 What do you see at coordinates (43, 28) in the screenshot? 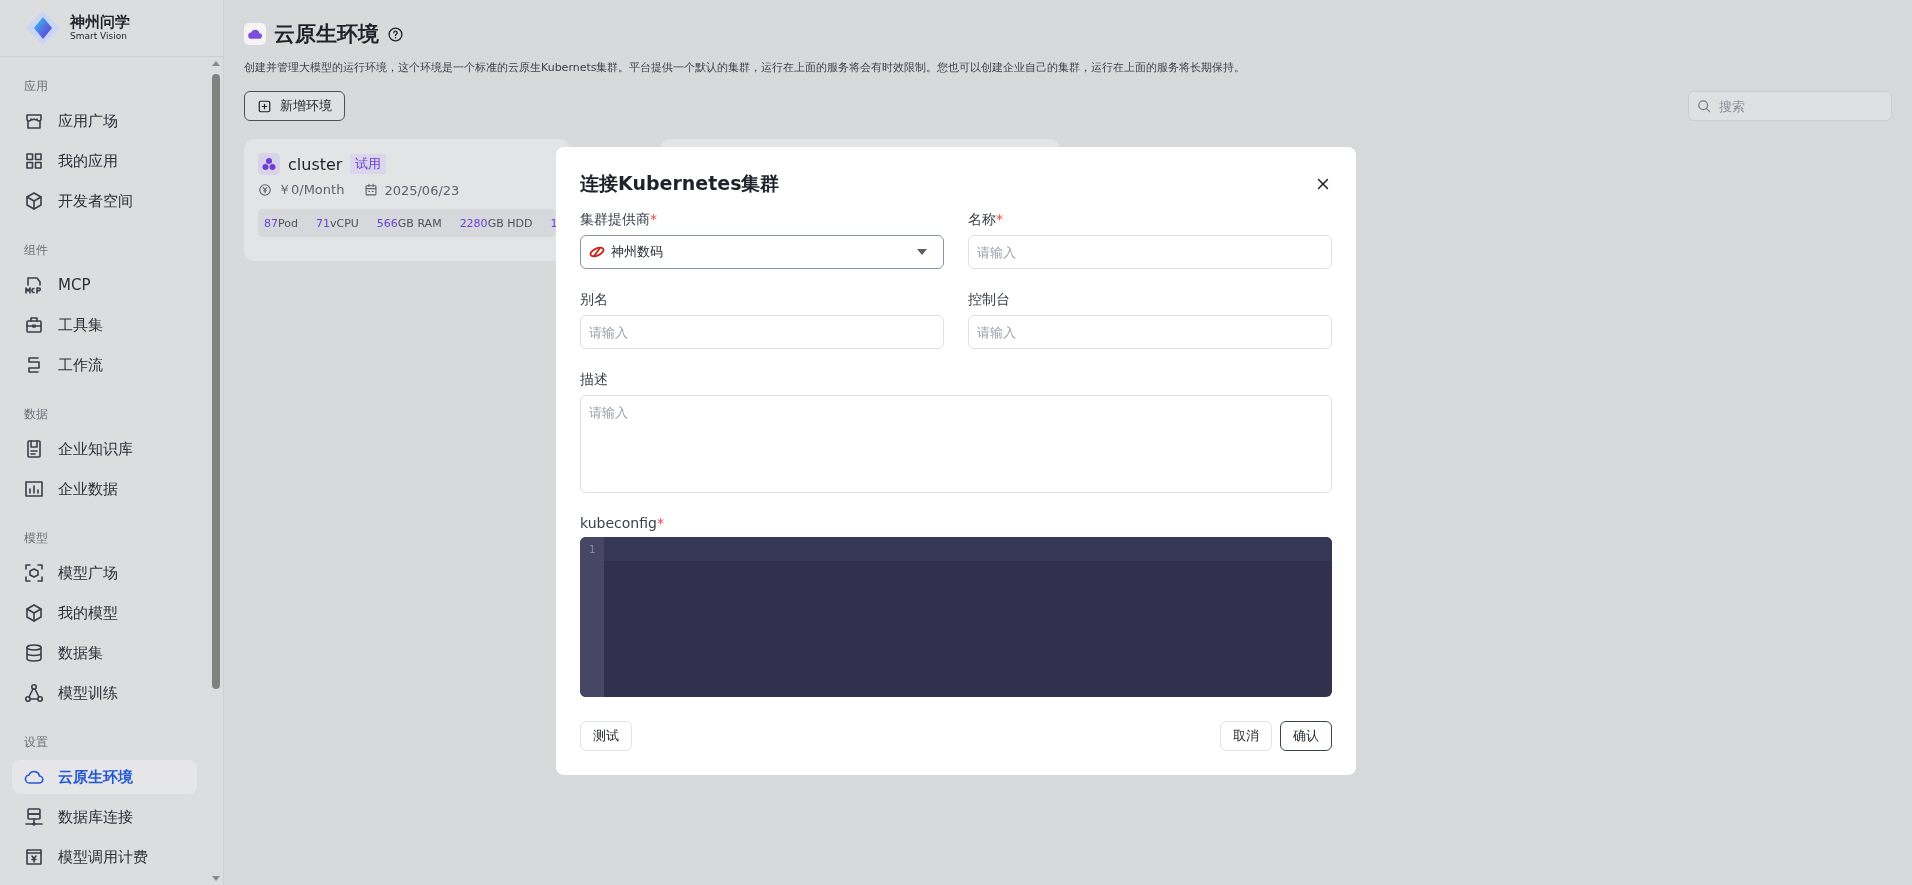
I see `logo-icon` at bounding box center [43, 28].